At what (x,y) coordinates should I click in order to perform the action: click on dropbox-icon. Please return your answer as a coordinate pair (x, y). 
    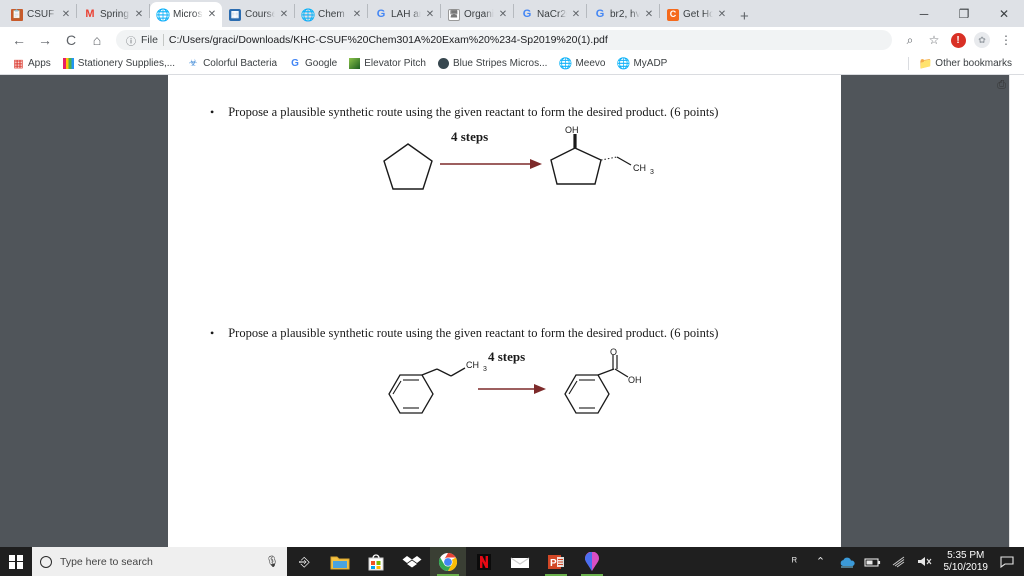
    Looking at the image, I should click on (412, 561).